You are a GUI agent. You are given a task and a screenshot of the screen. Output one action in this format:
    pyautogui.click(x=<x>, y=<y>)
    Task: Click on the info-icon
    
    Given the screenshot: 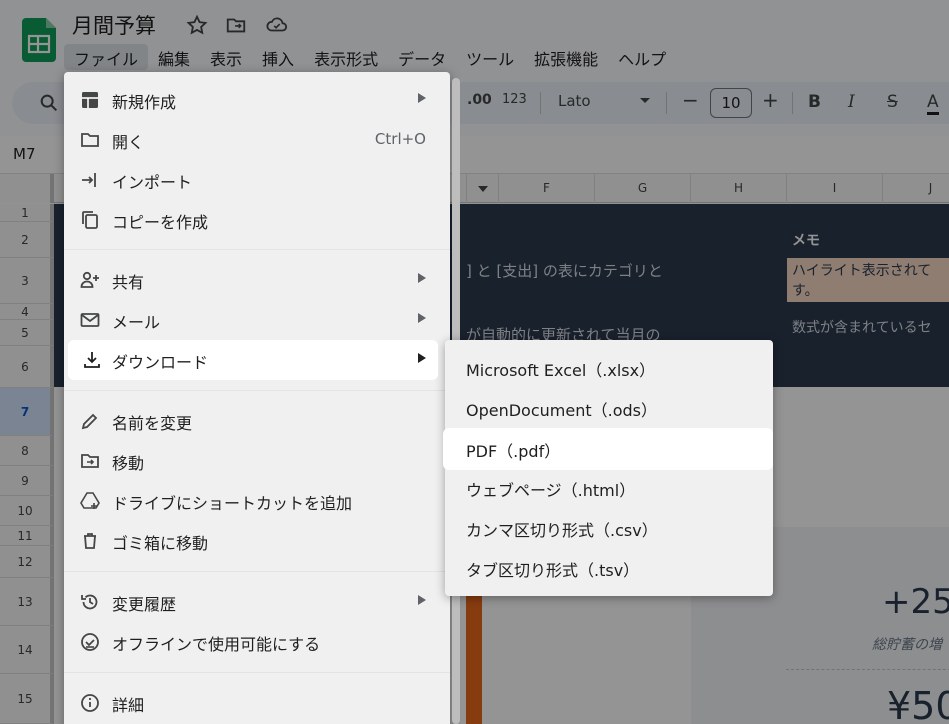 What is the action you would take?
    pyautogui.click(x=90, y=703)
    